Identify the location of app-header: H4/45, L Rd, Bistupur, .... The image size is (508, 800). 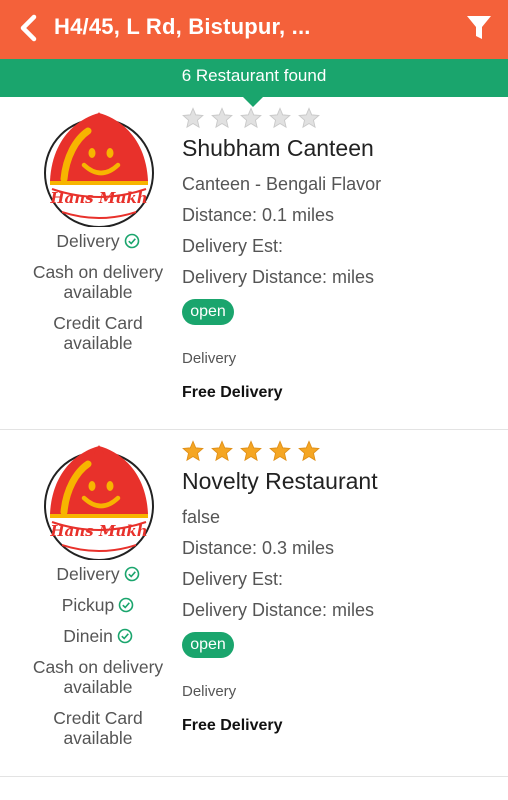
(254, 29).